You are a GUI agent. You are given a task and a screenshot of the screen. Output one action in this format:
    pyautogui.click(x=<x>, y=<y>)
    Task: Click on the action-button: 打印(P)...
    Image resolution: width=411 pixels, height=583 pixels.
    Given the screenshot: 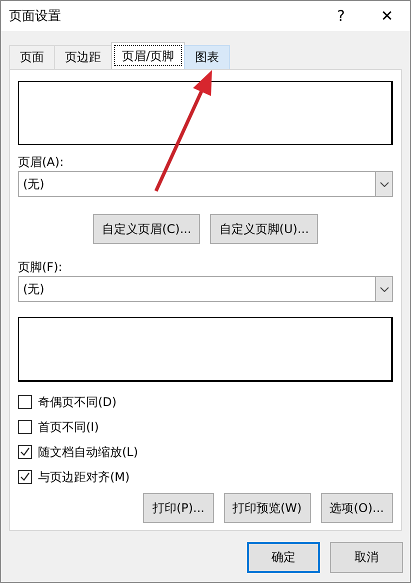 What is the action you would take?
    pyautogui.click(x=178, y=508)
    